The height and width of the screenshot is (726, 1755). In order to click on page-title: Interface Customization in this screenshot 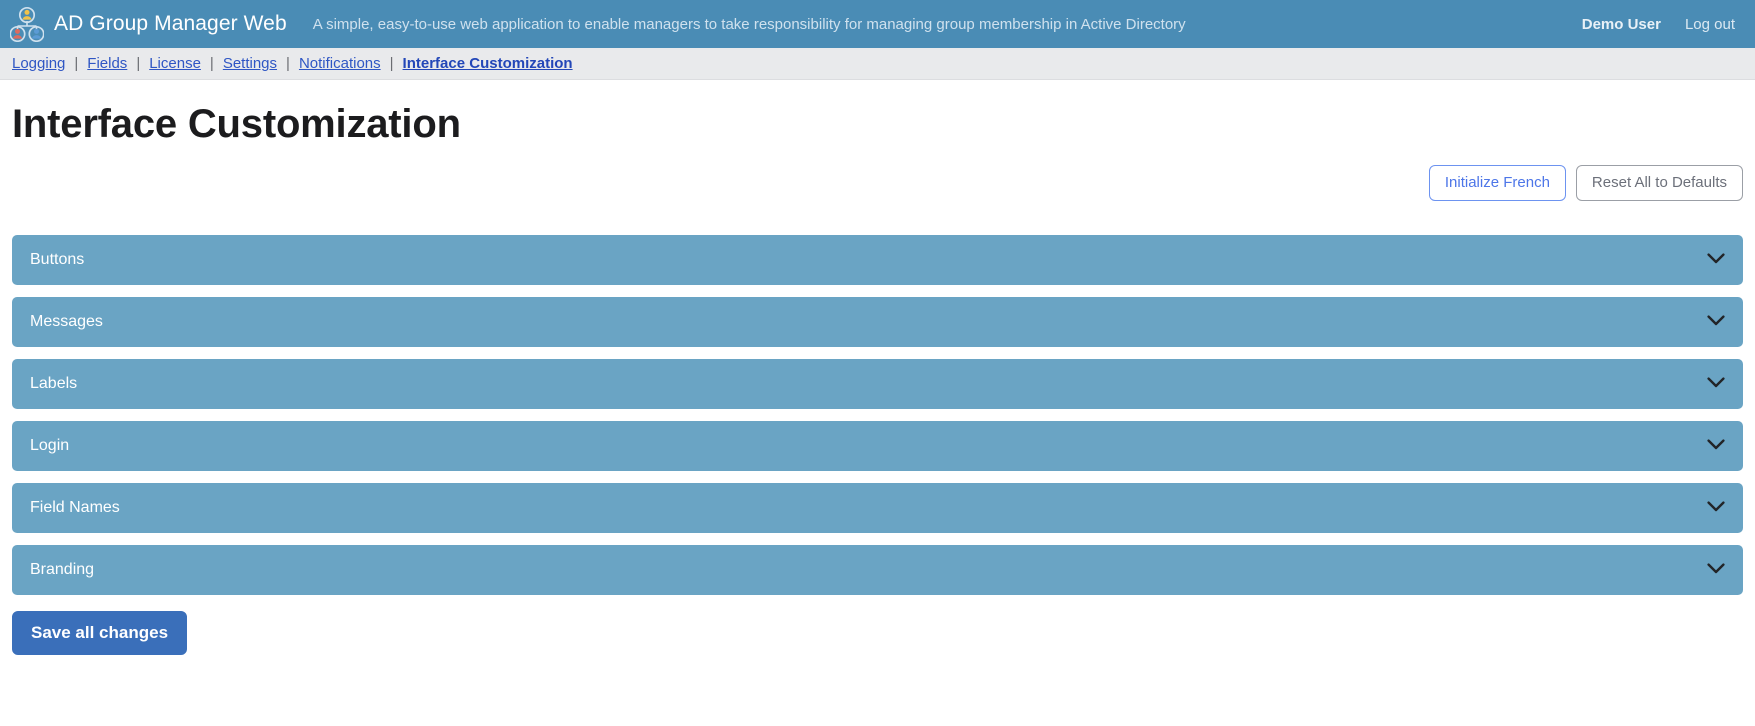, I will do `click(236, 124)`.